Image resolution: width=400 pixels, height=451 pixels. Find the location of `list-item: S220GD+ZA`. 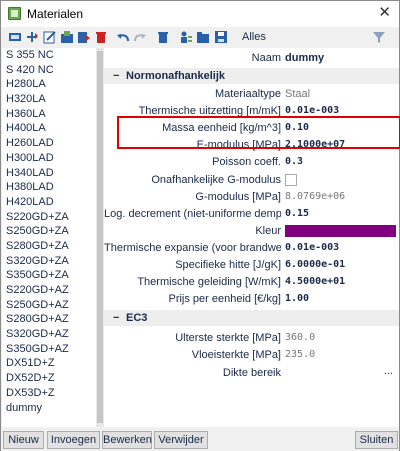

list-item: S220GD+ZA is located at coordinates (49, 217).